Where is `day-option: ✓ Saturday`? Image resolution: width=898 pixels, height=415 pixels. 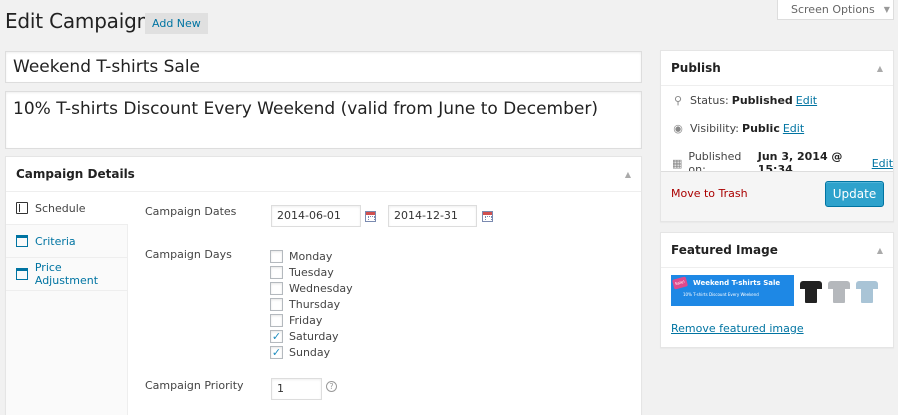 day-option: ✓ Saturday is located at coordinates (304, 336).